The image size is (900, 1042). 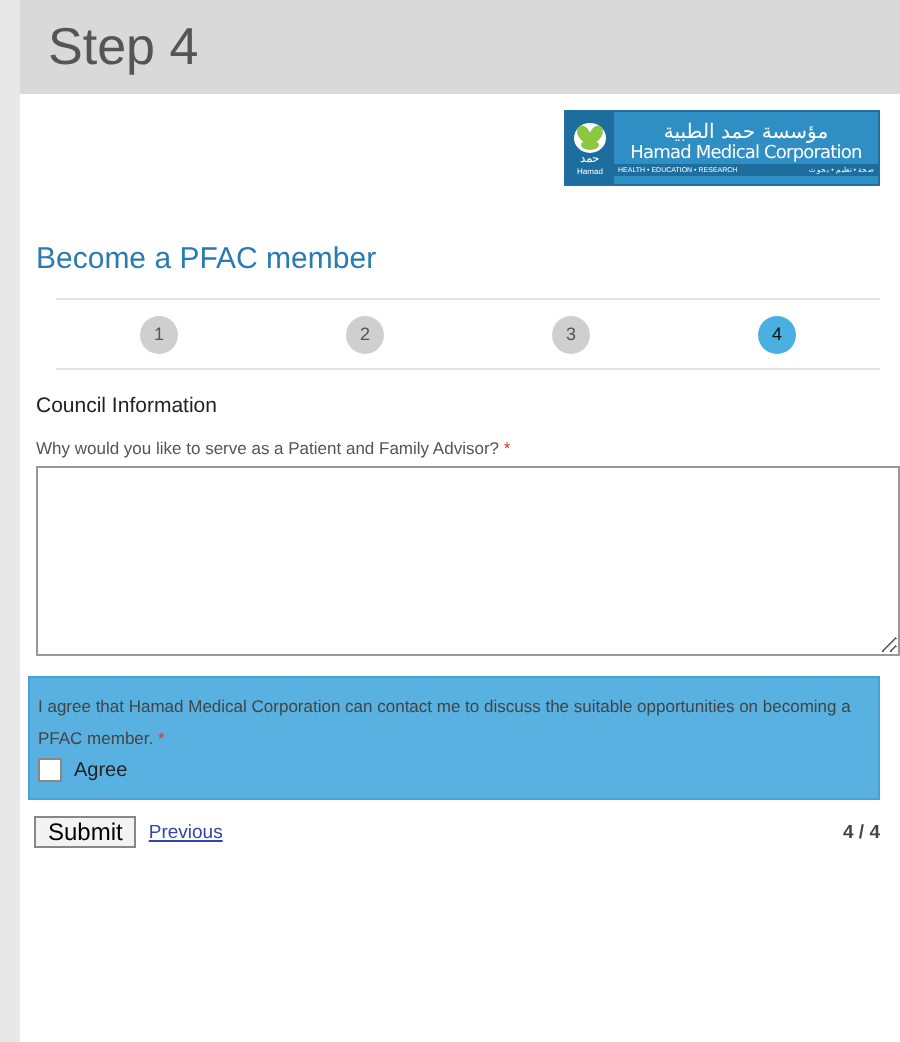 What do you see at coordinates (590, 137) in the screenshot?
I see `leaf-icon` at bounding box center [590, 137].